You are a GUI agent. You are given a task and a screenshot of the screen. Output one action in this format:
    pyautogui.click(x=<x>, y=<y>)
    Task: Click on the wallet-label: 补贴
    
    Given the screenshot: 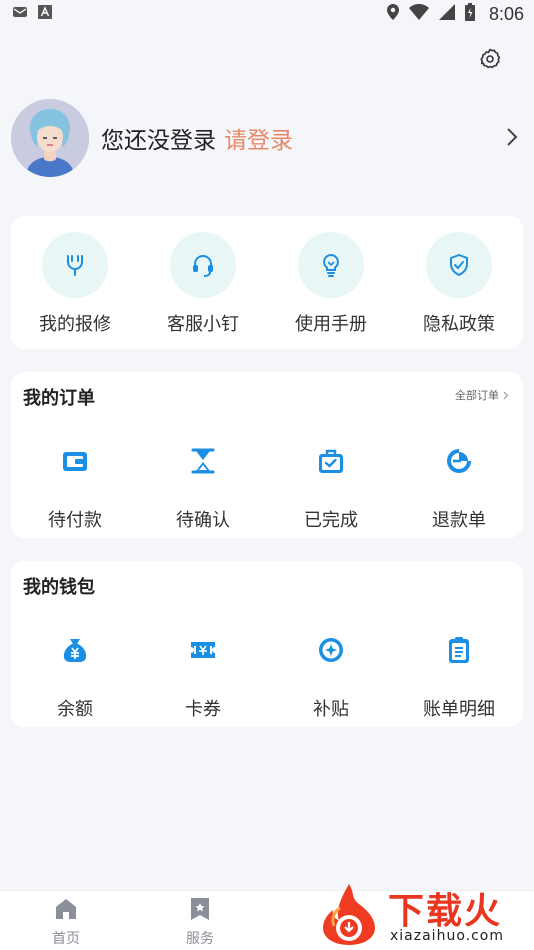 What is the action you would take?
    pyautogui.click(x=331, y=709)
    